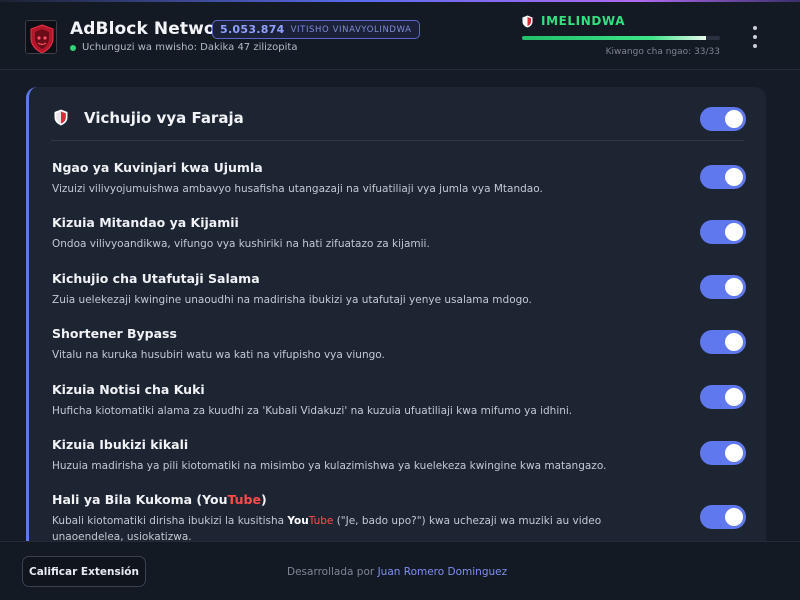 Image resolution: width=800 pixels, height=600 pixels. What do you see at coordinates (252, 29) in the screenshot?
I see `blocked-count: 5.053.874` at bounding box center [252, 29].